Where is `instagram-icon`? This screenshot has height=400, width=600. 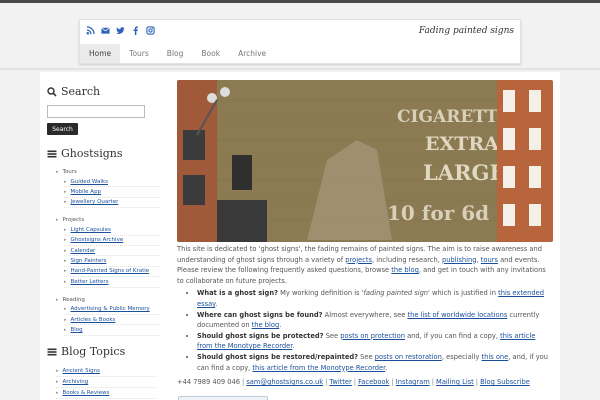
instagram-icon is located at coordinates (150, 30).